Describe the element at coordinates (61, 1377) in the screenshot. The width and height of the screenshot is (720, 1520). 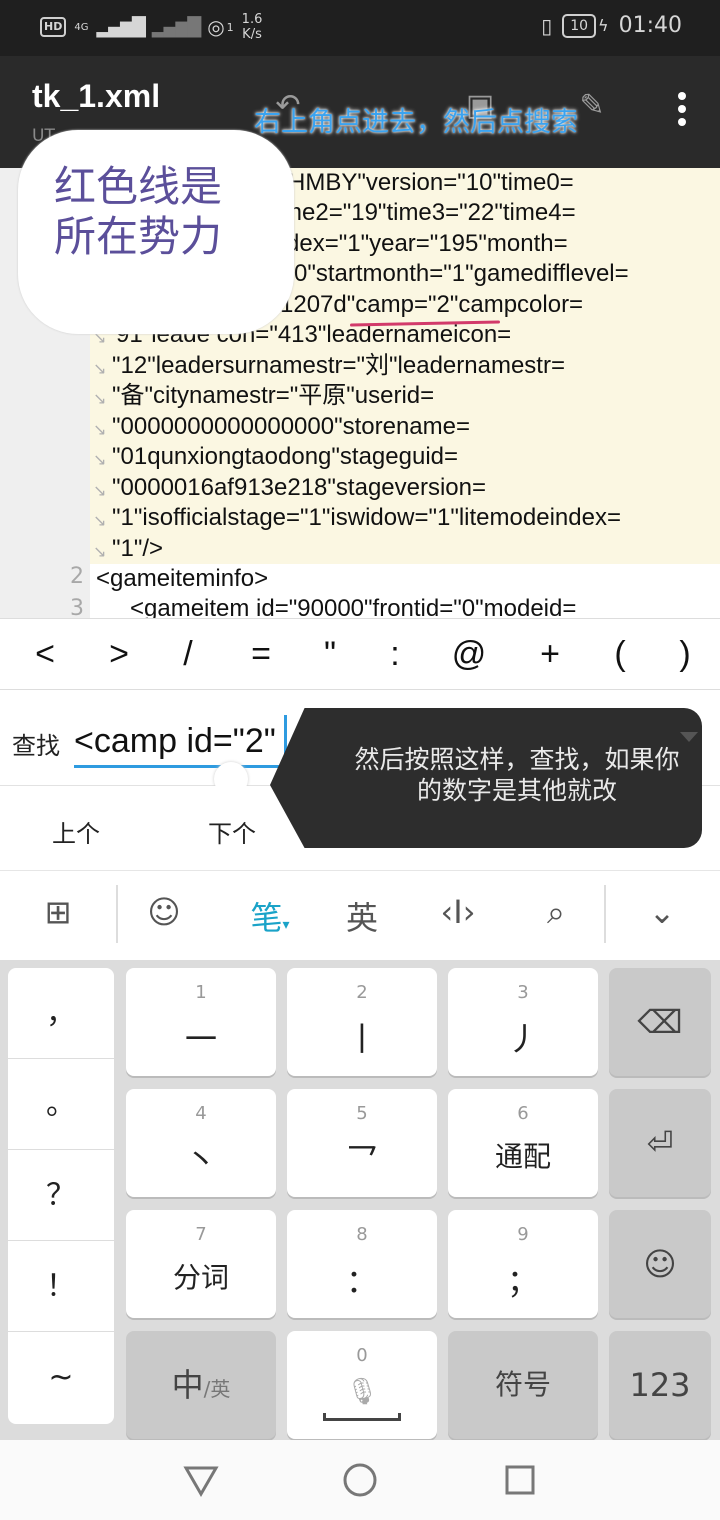
I see `punct-key: ~` at that location.